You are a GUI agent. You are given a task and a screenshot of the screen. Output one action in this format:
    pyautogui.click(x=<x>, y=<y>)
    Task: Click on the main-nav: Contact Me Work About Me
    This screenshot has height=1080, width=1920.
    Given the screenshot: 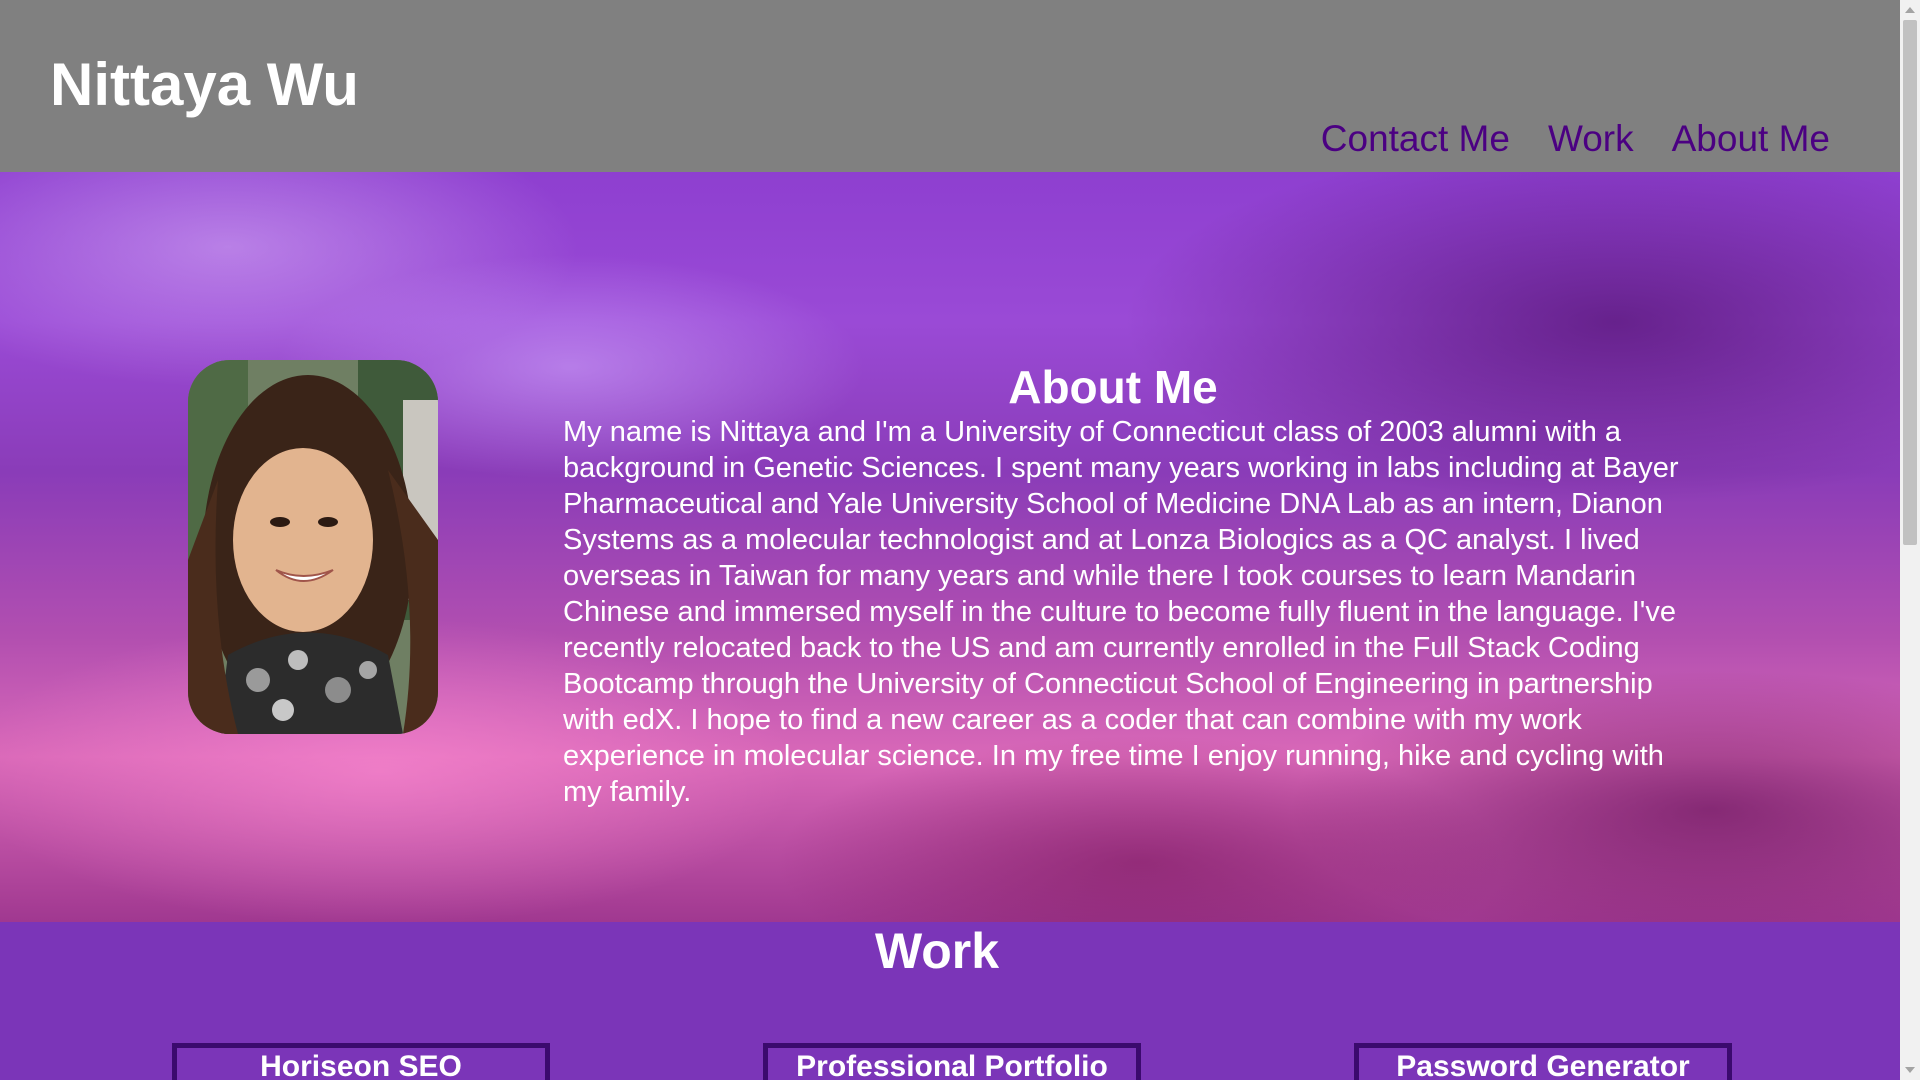 What is the action you would take?
    pyautogui.click(x=1575, y=139)
    